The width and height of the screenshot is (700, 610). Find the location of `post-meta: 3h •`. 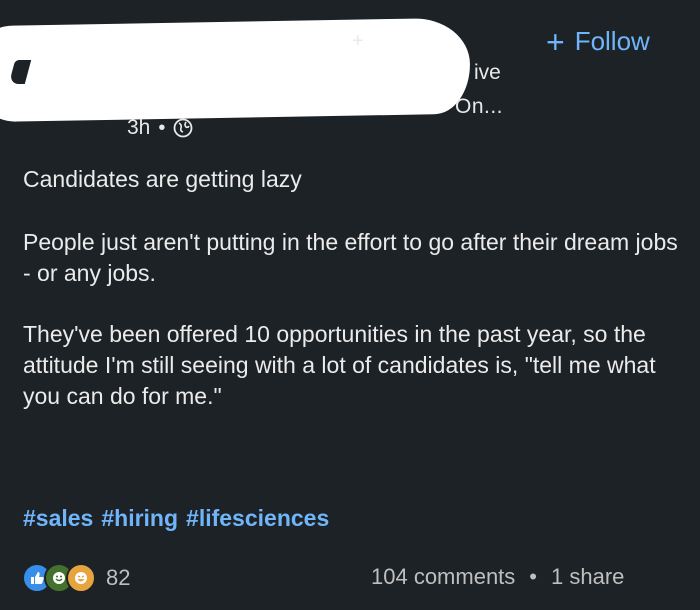

post-meta: 3h • is located at coordinates (160, 128).